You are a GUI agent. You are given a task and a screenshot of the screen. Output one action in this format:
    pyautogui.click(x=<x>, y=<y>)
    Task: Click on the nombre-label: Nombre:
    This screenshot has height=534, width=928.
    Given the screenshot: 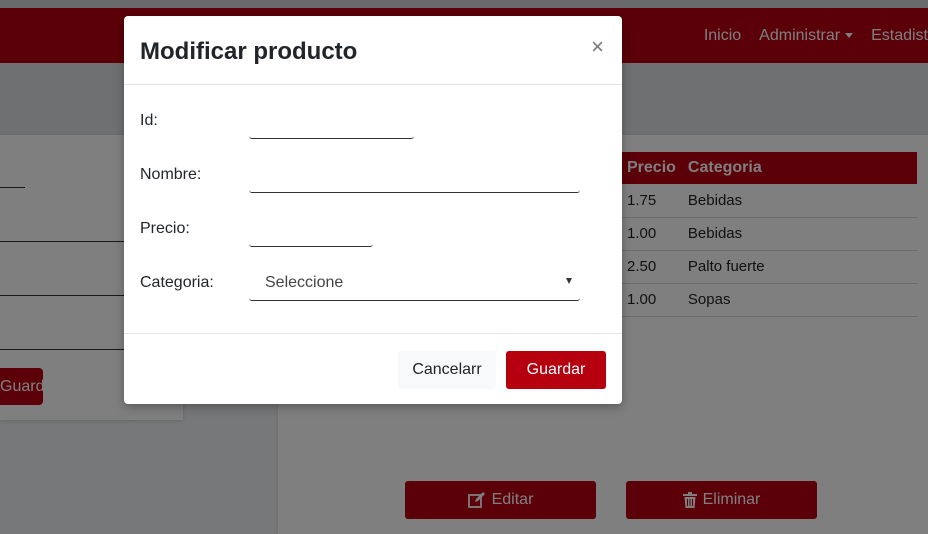 What is the action you would take?
    pyautogui.click(x=171, y=174)
    